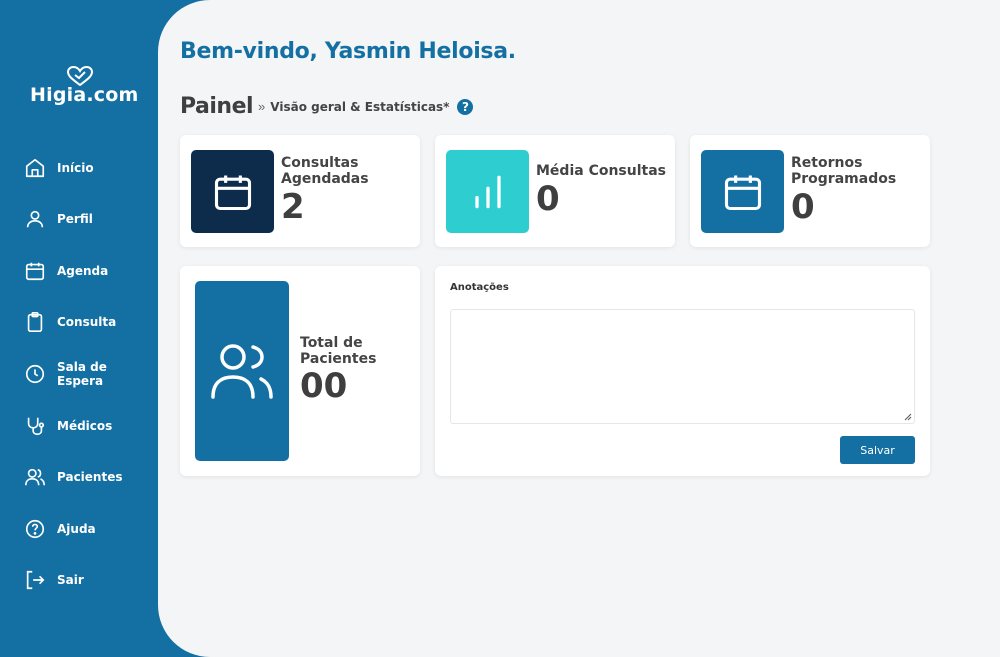 The width and height of the screenshot is (1000, 657). I want to click on stat-label: Consultas Agendadas, so click(325, 171).